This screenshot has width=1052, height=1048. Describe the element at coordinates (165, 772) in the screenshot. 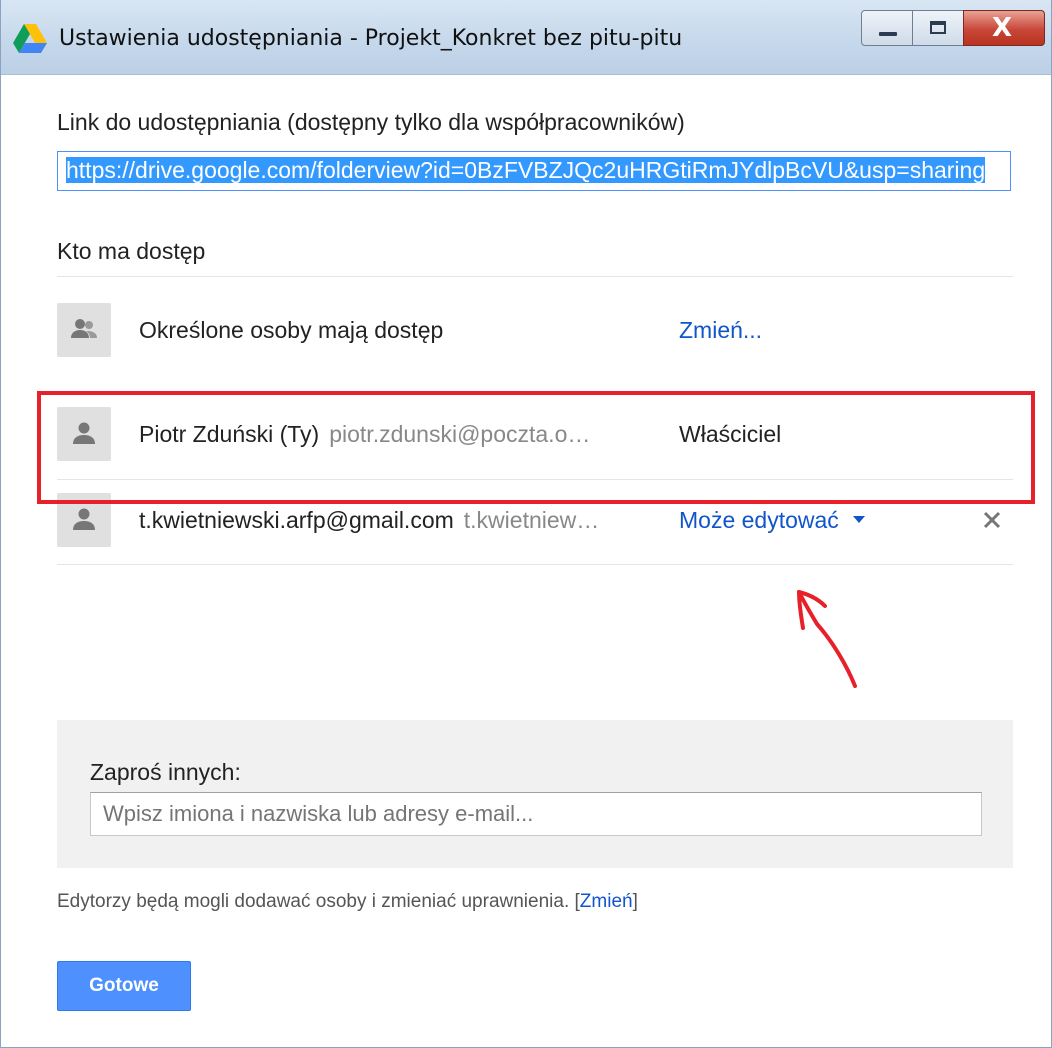

I see `invite-label: Zaproś innych:` at that location.